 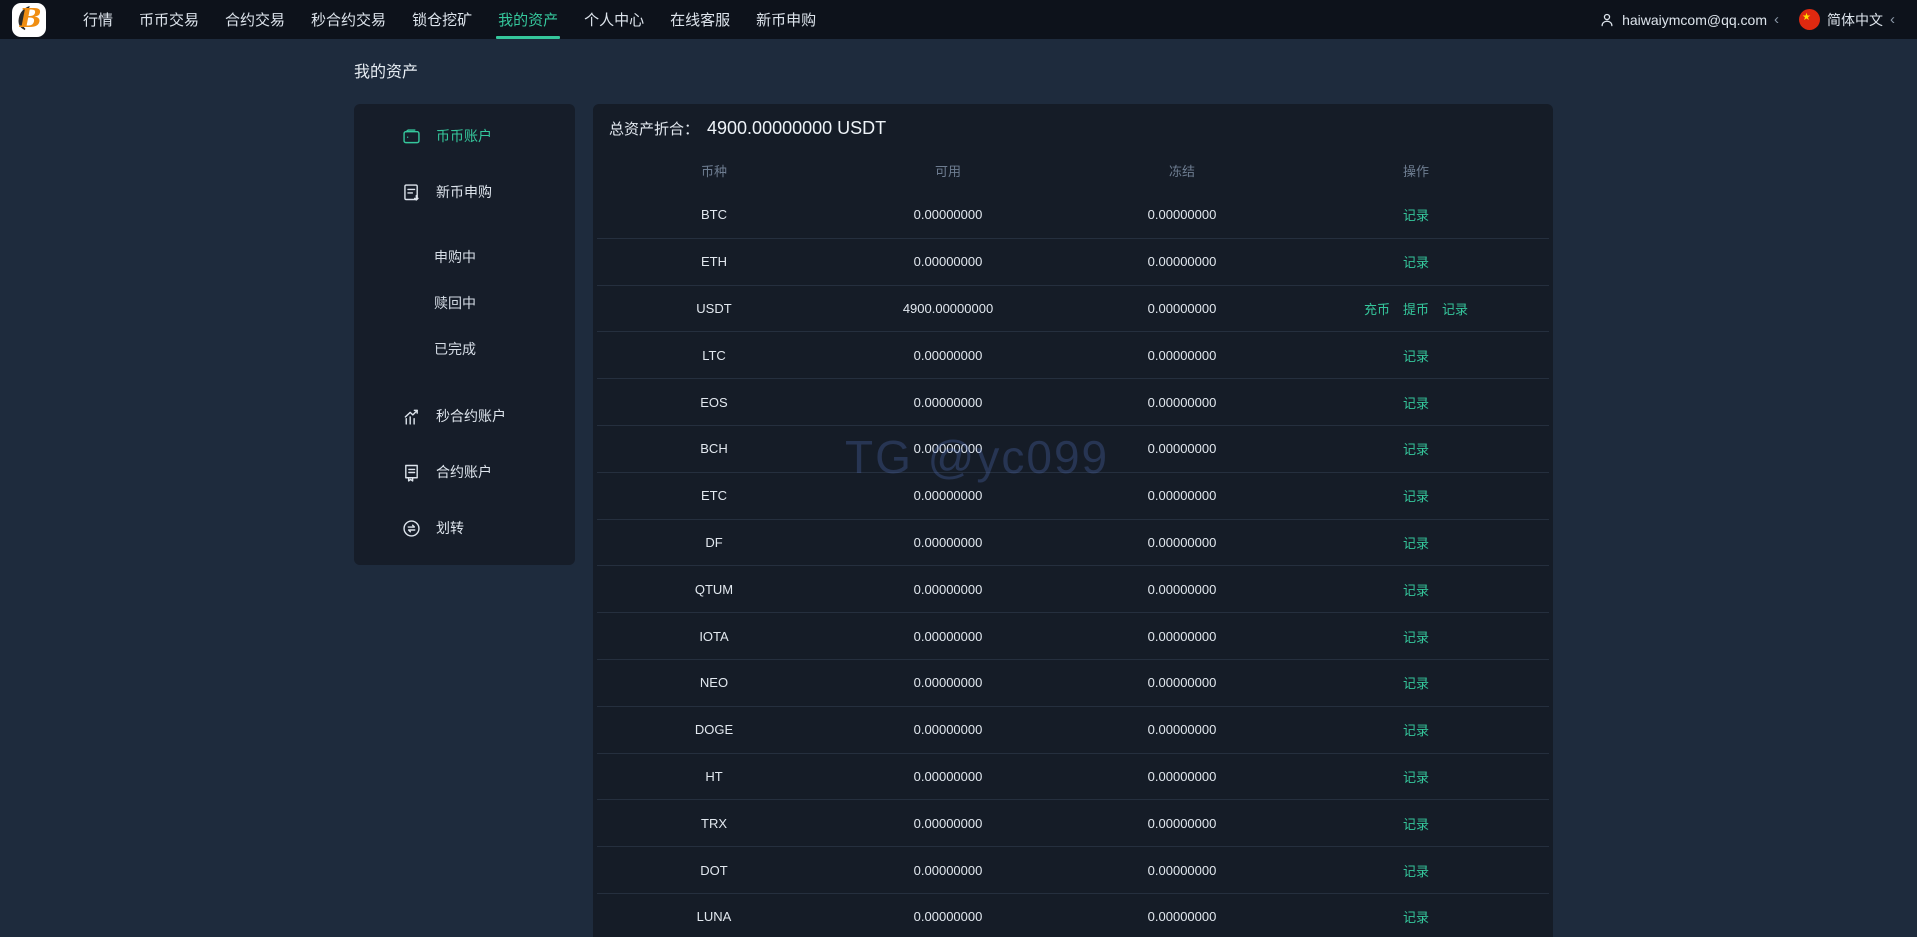 What do you see at coordinates (464, 472) in the screenshot?
I see `sidebar-item-contract-account: 合约账户` at bounding box center [464, 472].